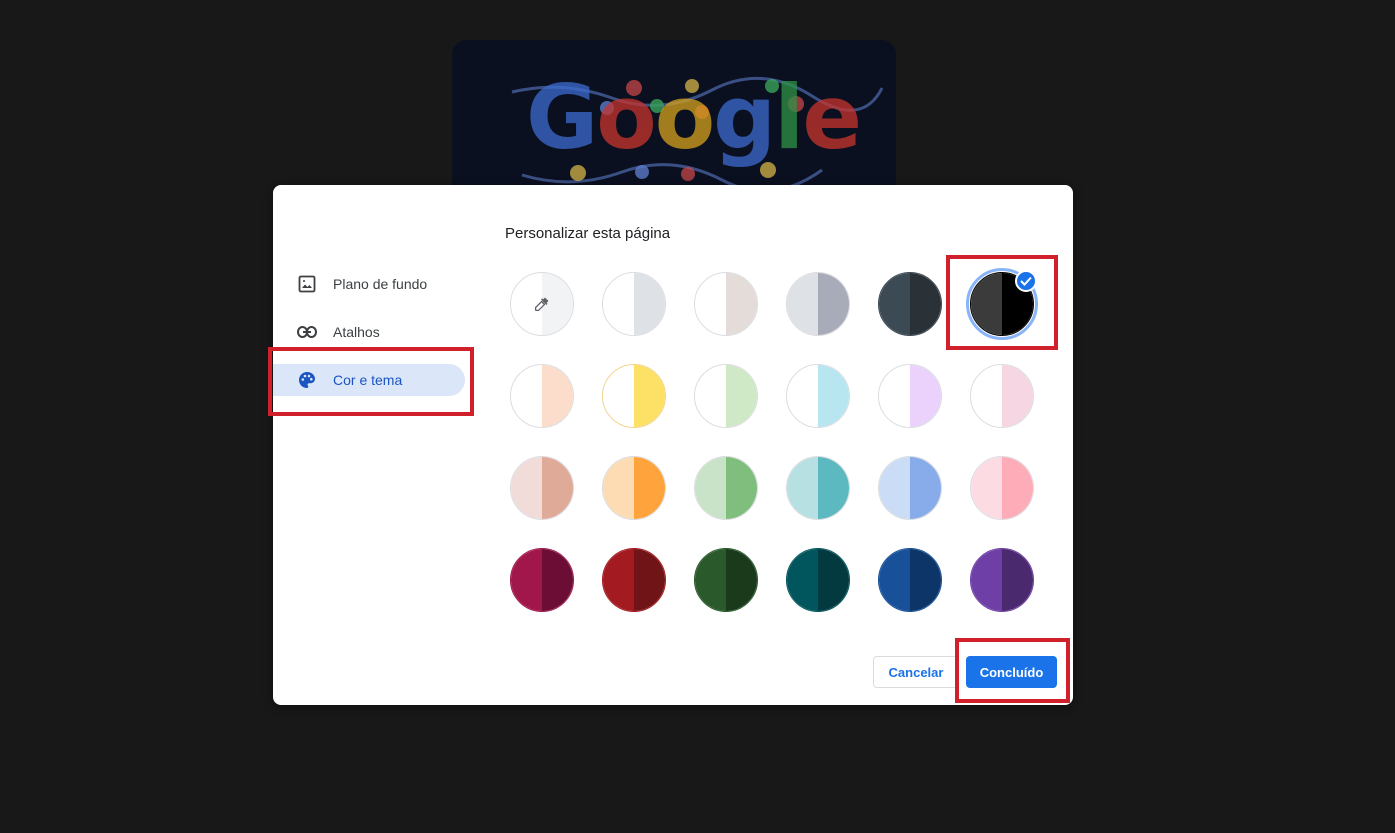  I want to click on logo-letter: g, so click(744, 117).